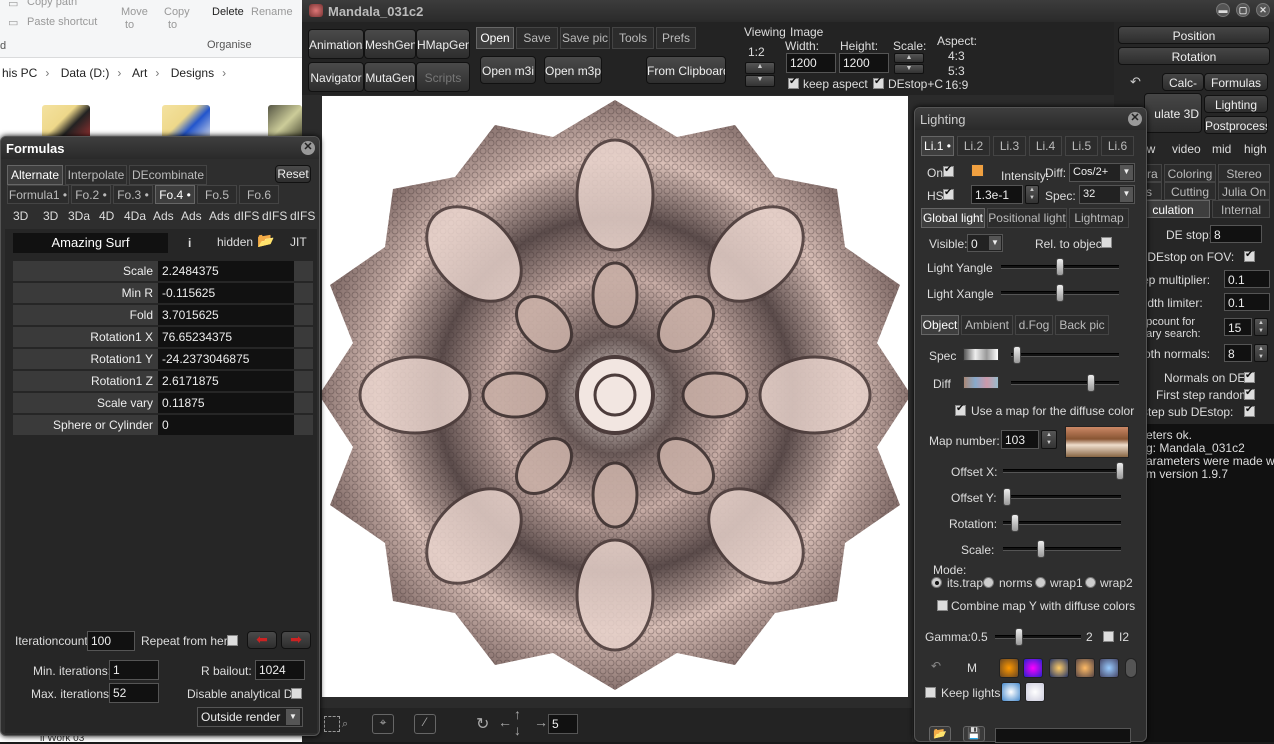 Image resolution: width=1274 pixels, height=744 pixels. Describe the element at coordinates (1065, 383) in the screenshot. I see `diff-slider` at that location.